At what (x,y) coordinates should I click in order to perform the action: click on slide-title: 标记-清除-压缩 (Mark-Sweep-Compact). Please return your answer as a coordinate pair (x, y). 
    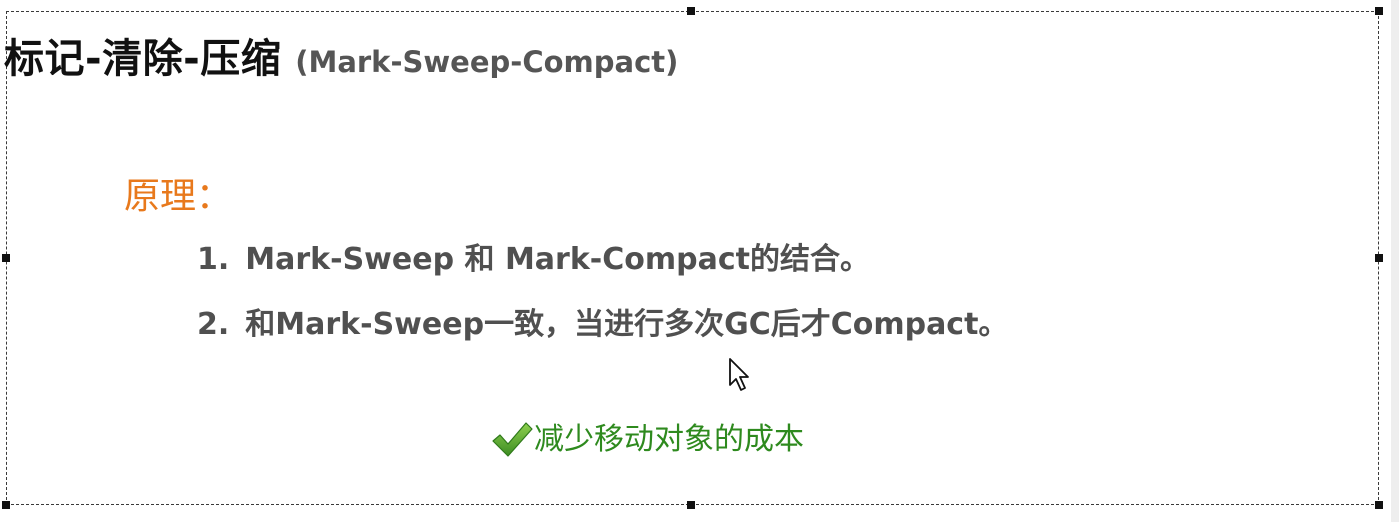
    Looking at the image, I should click on (341, 55).